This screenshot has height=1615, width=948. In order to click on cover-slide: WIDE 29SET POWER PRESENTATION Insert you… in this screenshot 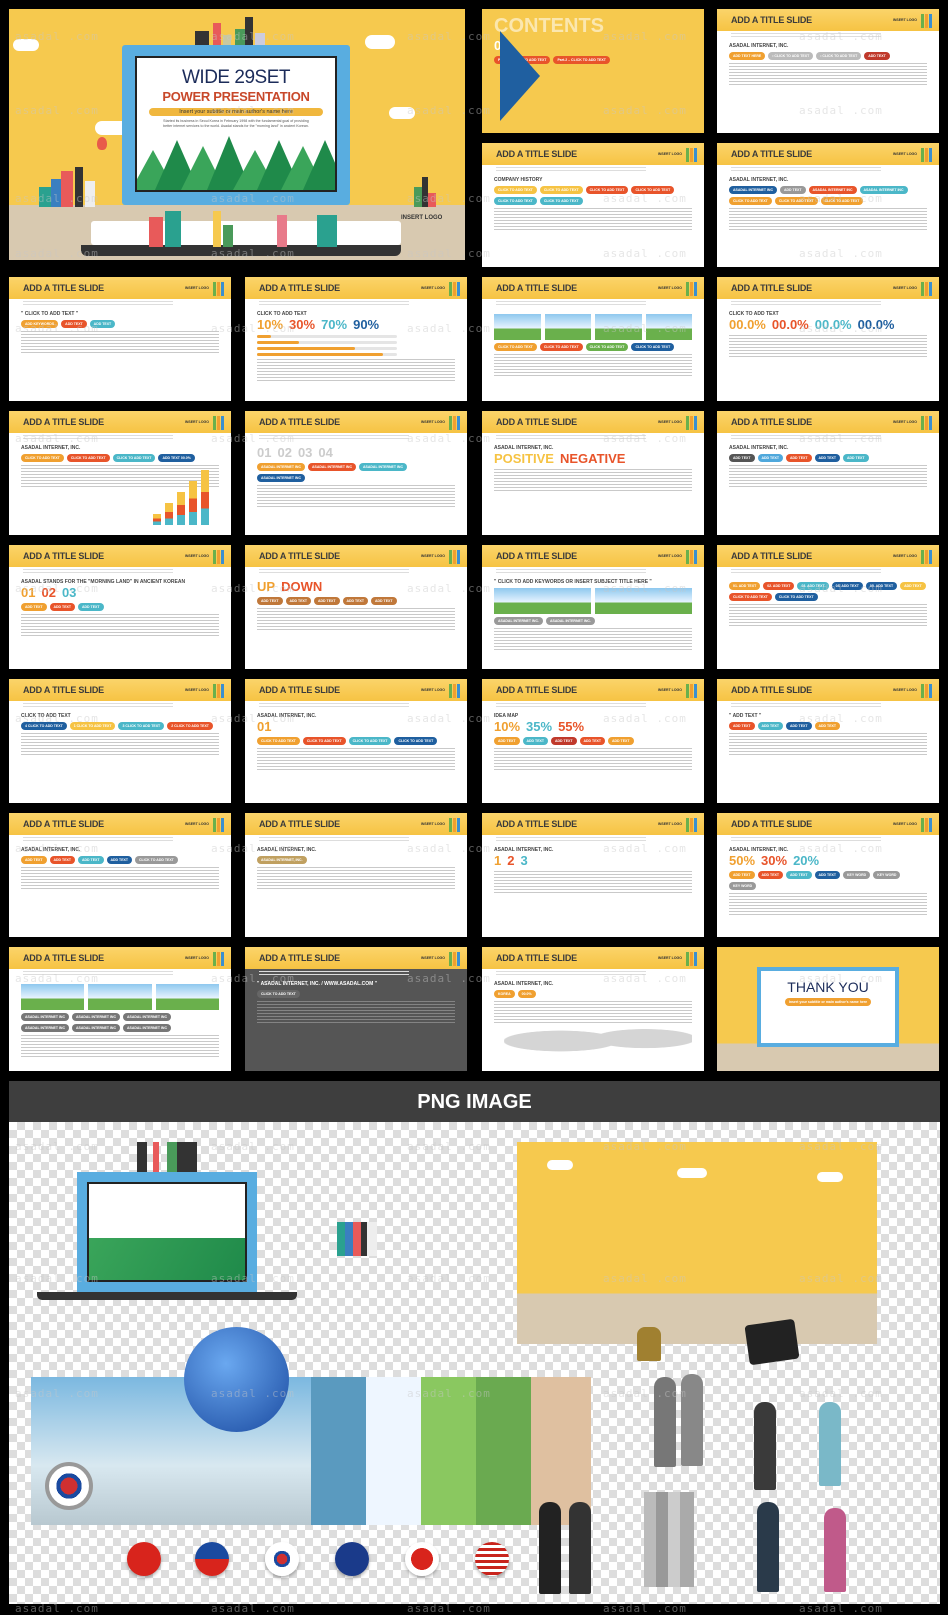, I will do `click(237, 134)`.